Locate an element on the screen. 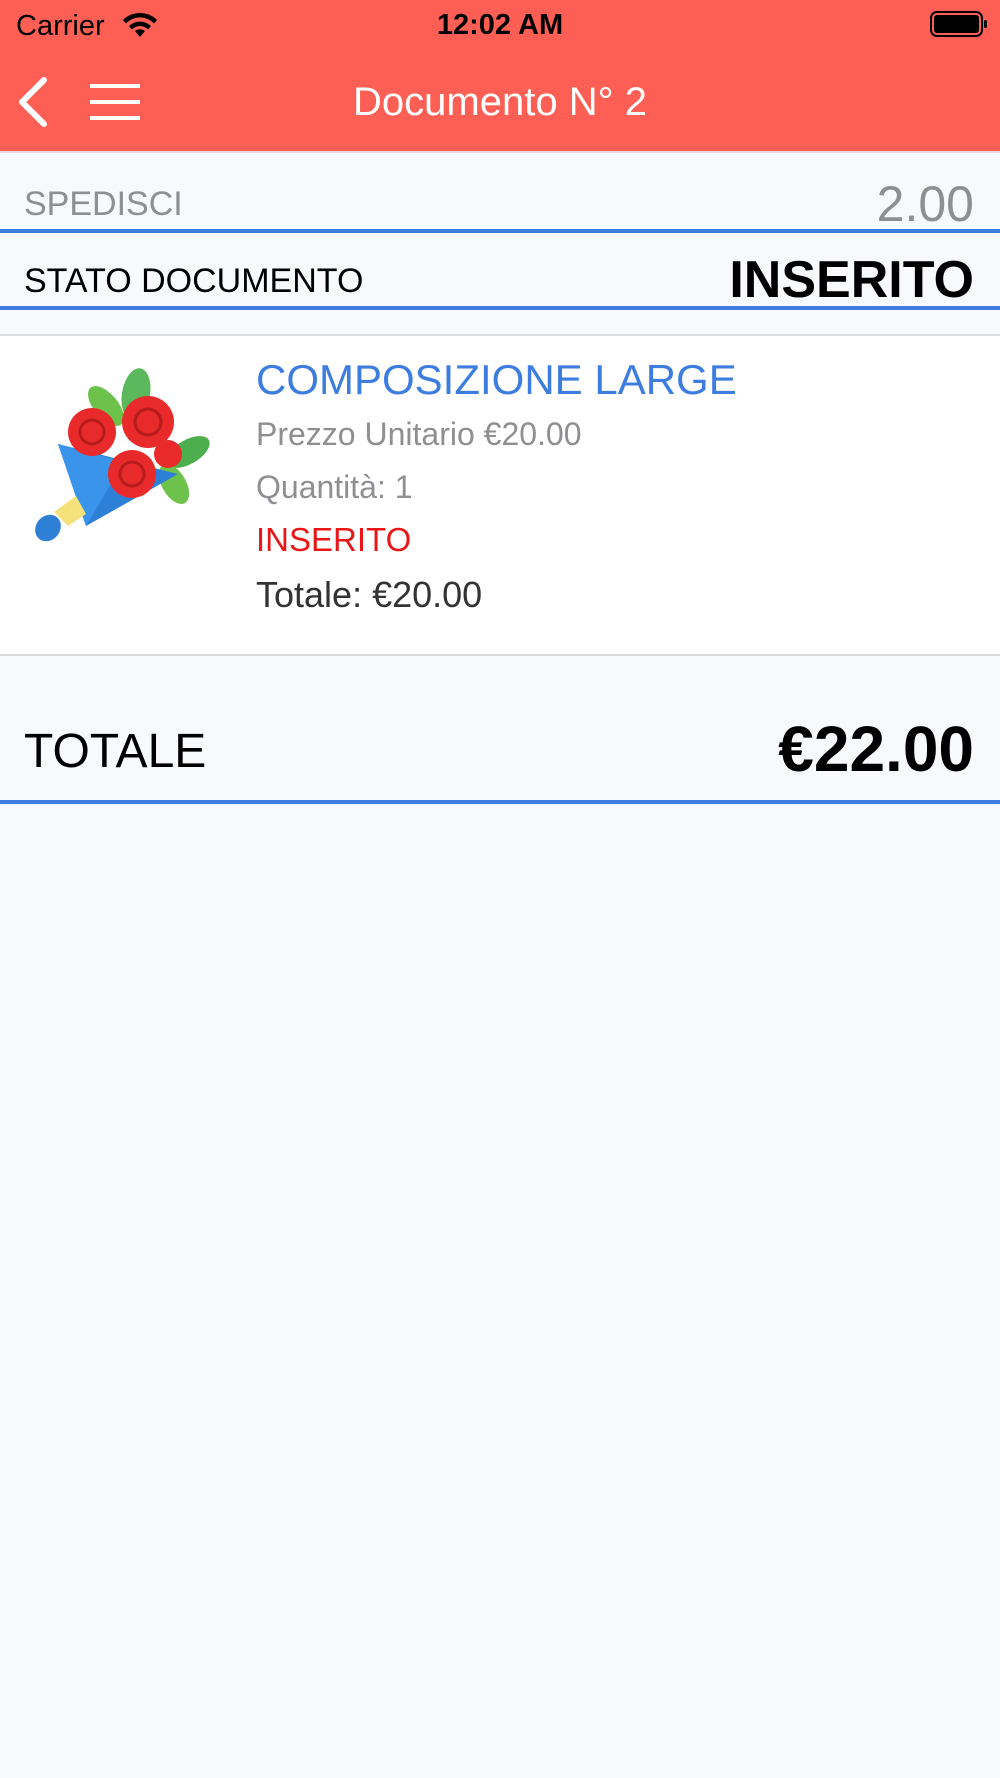 Image resolution: width=1000 pixels, height=1778 pixels. shipping-value: 2.00 is located at coordinates (925, 204).